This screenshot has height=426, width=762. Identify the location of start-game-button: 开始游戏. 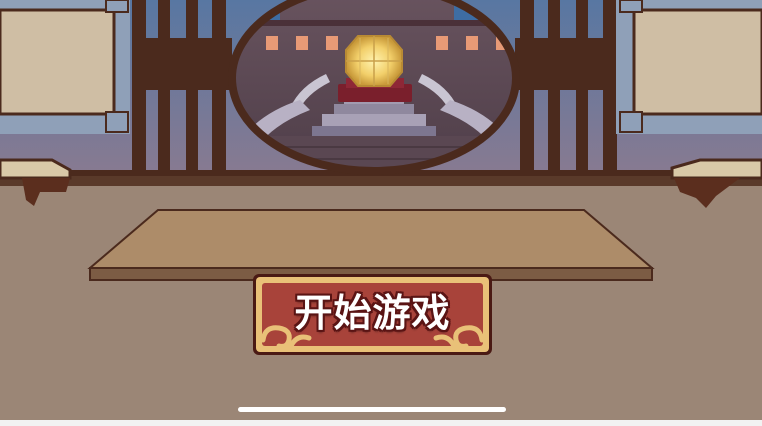
(372, 314).